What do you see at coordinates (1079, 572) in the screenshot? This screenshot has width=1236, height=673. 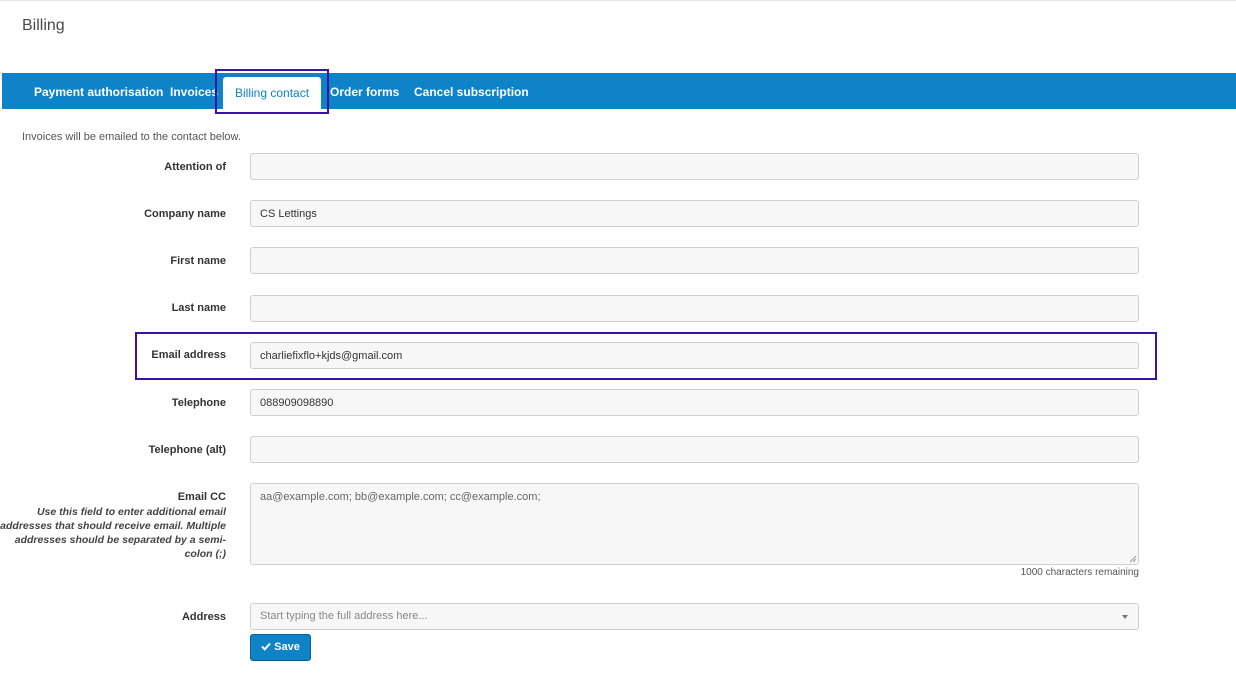 I see `characters-remaining: 1000 characters remaining` at bounding box center [1079, 572].